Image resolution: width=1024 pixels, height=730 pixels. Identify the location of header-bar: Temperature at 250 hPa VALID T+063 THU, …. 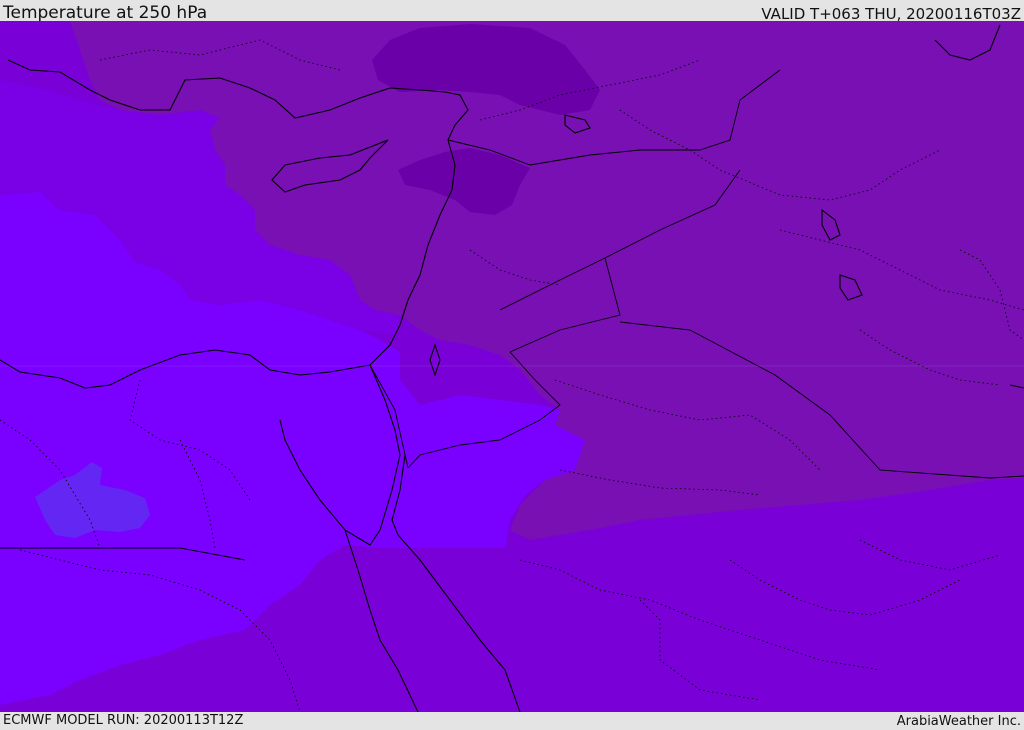
(512, 11).